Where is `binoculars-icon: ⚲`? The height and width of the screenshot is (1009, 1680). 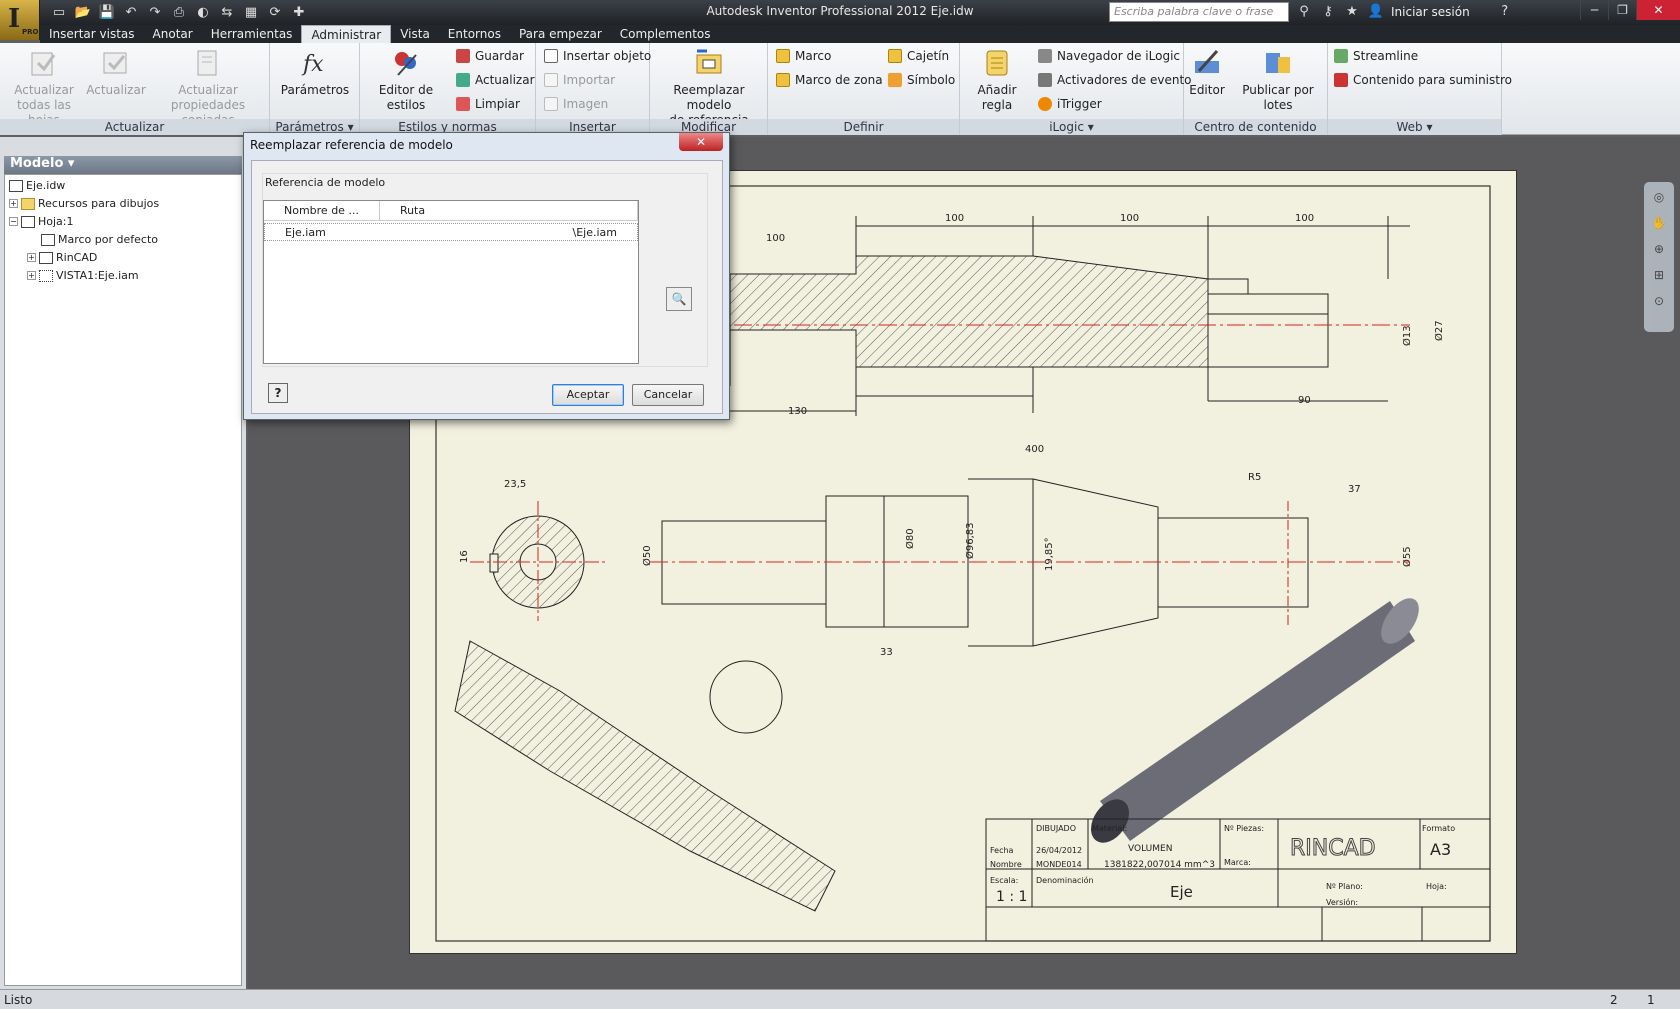
binoculars-icon: ⚲ is located at coordinates (1304, 12).